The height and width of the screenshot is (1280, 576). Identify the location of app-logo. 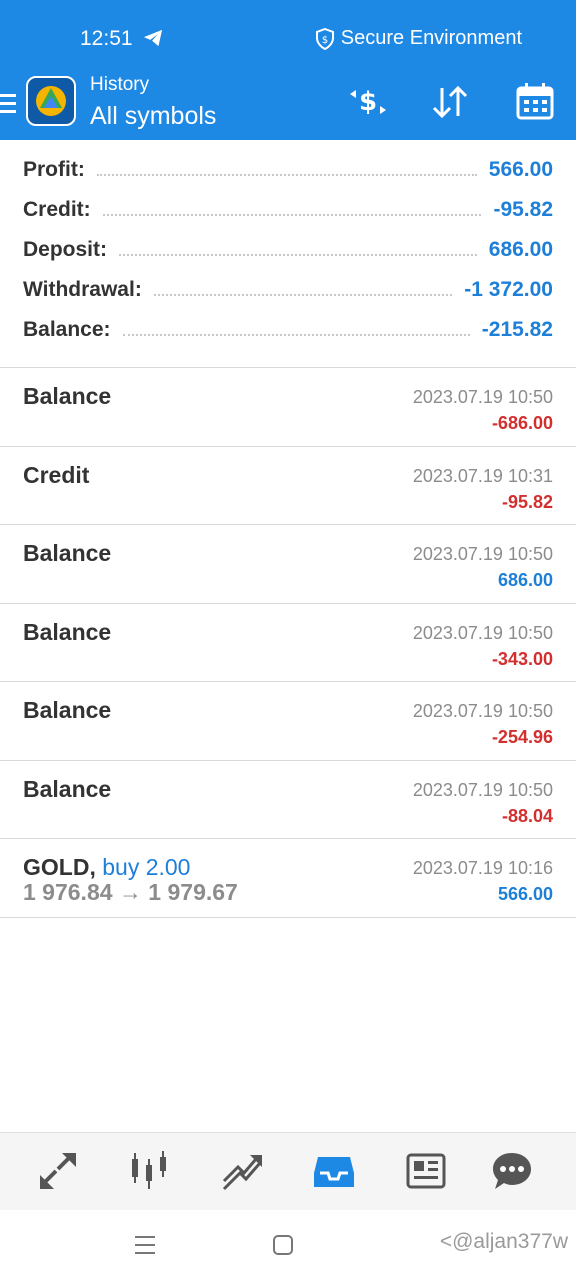
(51, 101).